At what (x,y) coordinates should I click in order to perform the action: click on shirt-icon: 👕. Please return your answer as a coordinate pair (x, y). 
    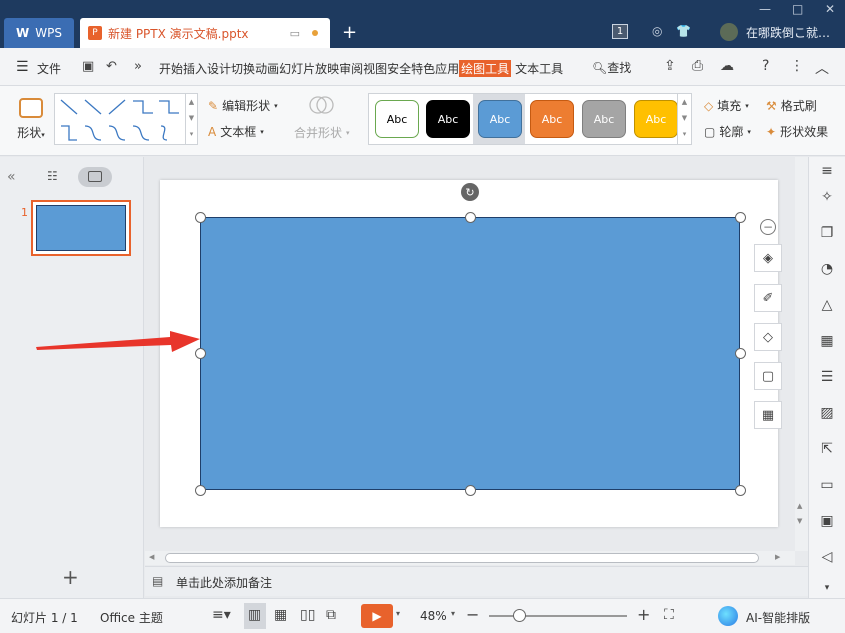
    Looking at the image, I should click on (683, 31).